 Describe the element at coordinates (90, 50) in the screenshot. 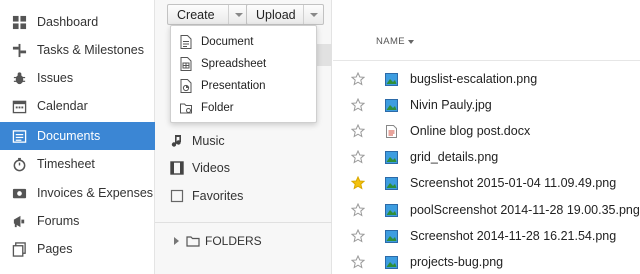

I see `nav-item-label: Tasks & Milestones` at that location.